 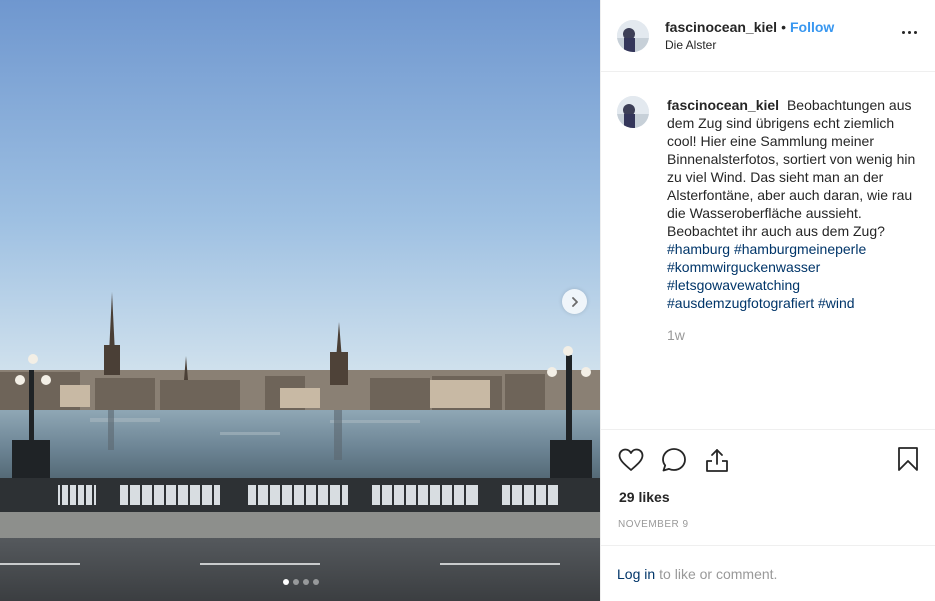 I want to click on header-text: fascinocean_kiel • Follow Die Alster, so click(x=749, y=35).